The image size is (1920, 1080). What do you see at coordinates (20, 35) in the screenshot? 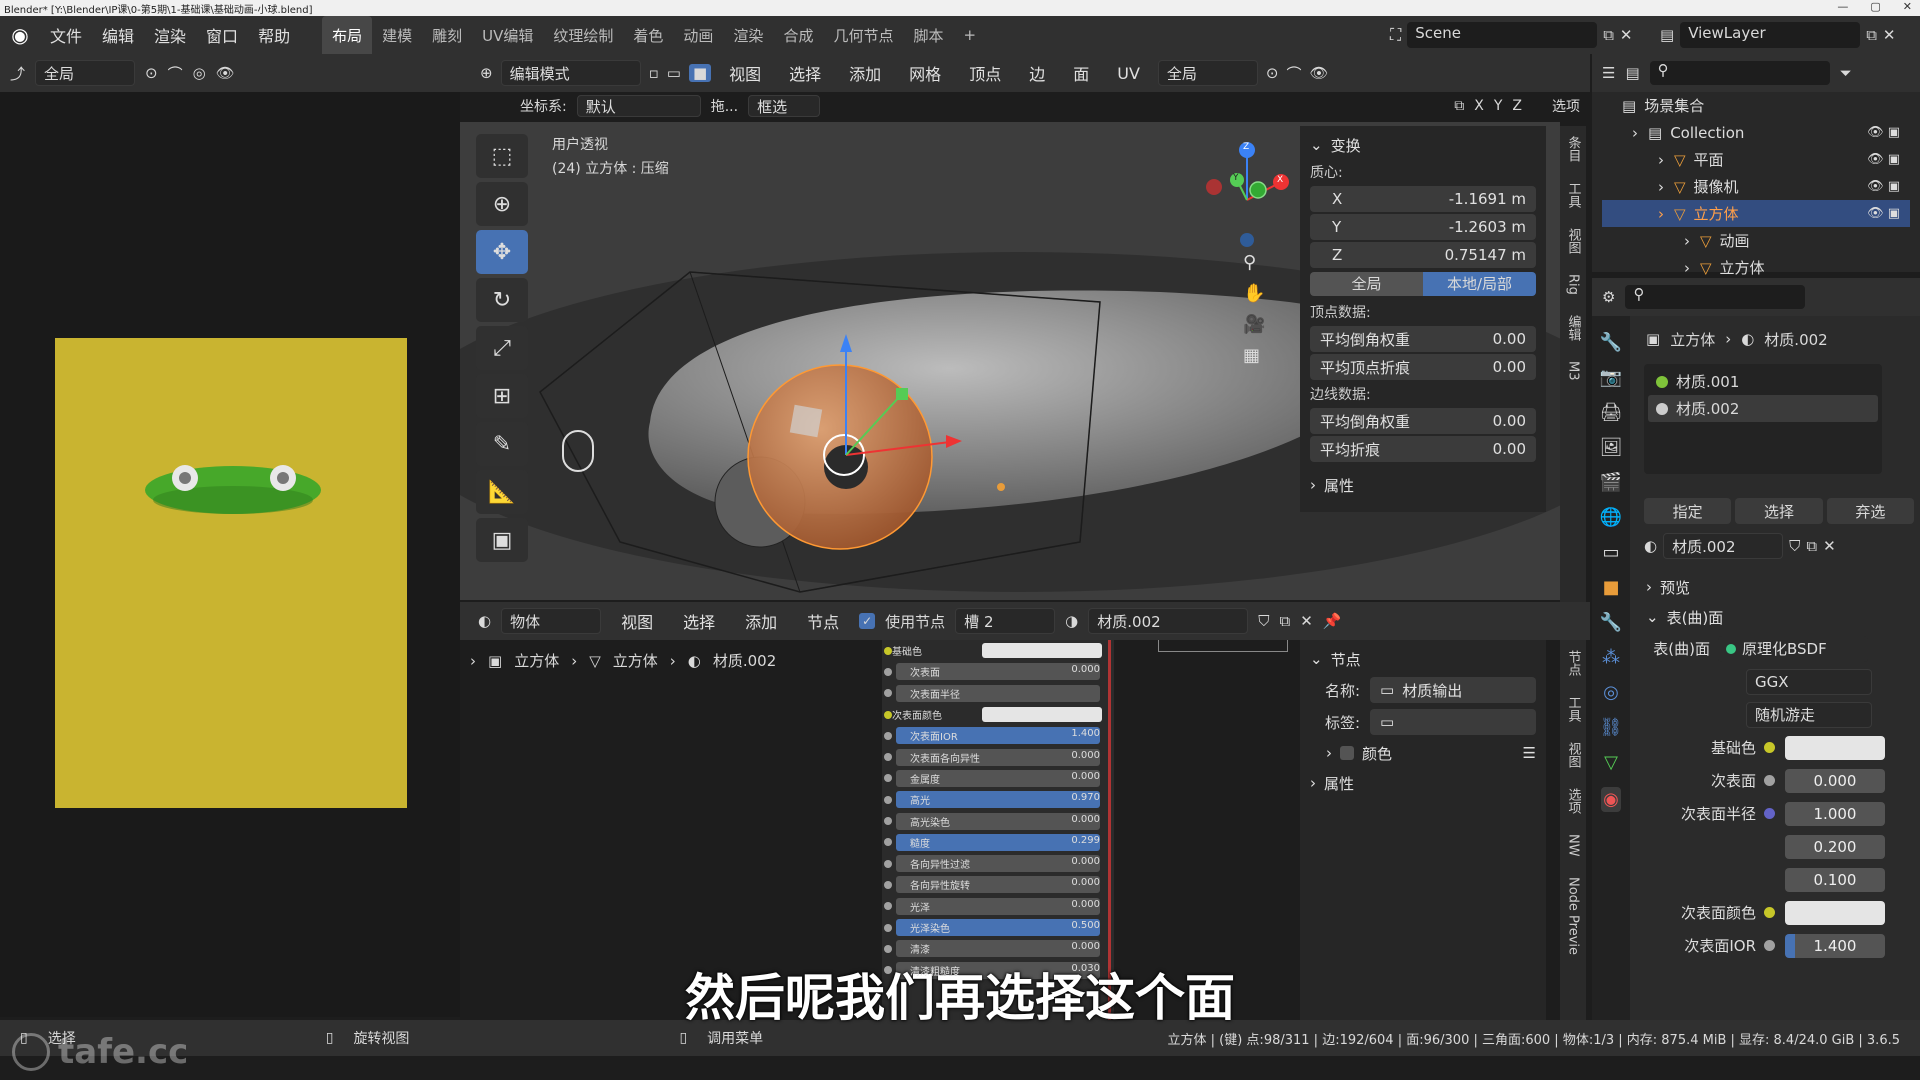
I see `blender-logo-icon: ◉` at bounding box center [20, 35].